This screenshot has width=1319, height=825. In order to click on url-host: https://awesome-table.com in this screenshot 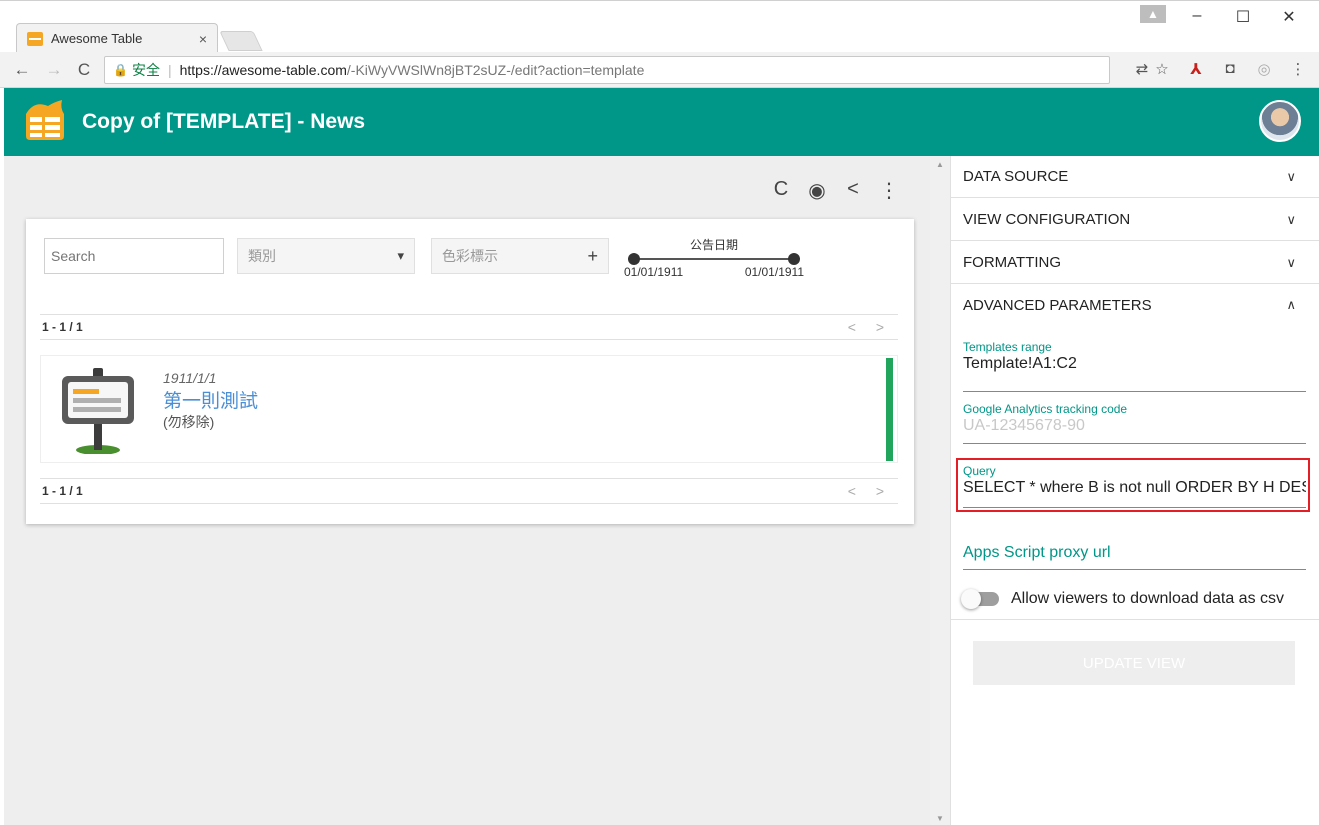, I will do `click(263, 70)`.